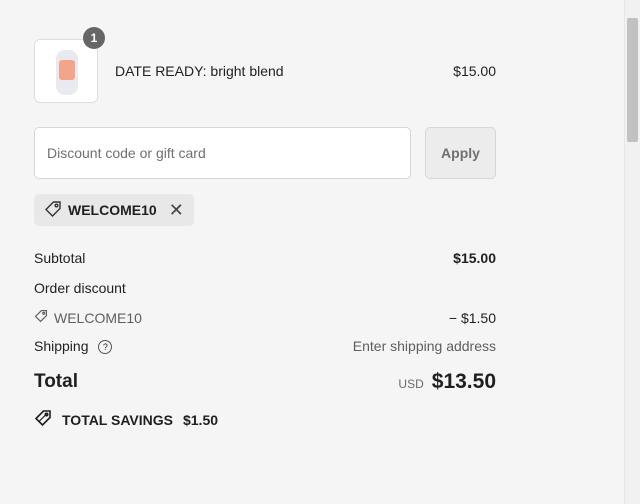 This screenshot has width=640, height=504. What do you see at coordinates (474, 71) in the screenshot?
I see `product-price: $15.00` at bounding box center [474, 71].